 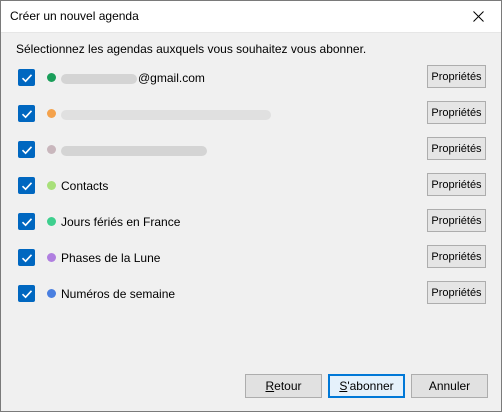 I want to click on calendar-label: Jours fériés en France, so click(x=121, y=222).